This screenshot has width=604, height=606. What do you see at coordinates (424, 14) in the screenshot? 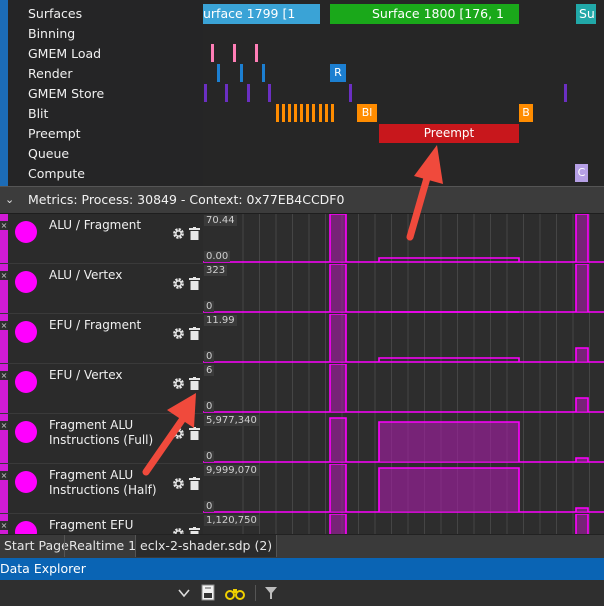
I see `surface-block: Surface 1800 [176, 1` at bounding box center [424, 14].